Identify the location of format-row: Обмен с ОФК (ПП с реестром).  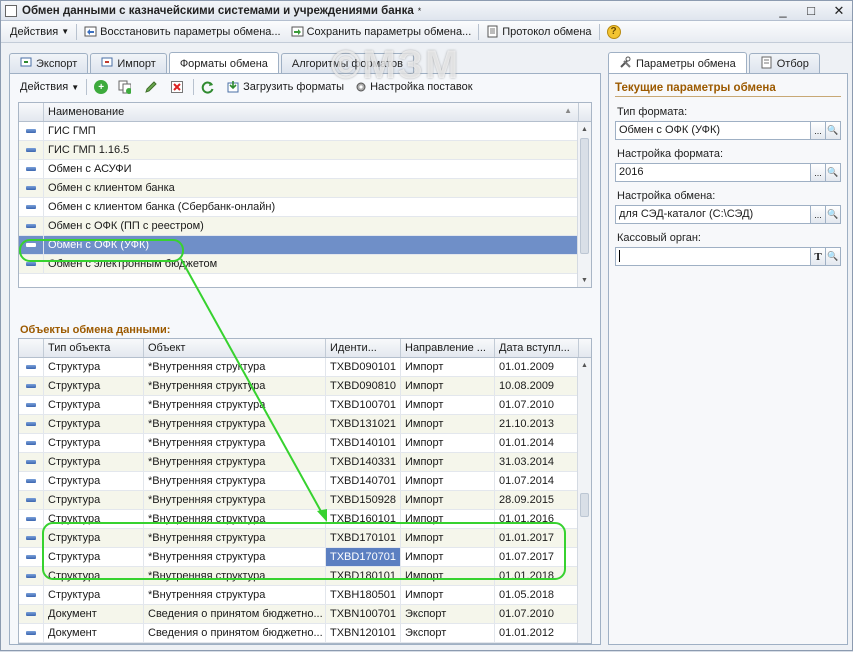
(298, 226).